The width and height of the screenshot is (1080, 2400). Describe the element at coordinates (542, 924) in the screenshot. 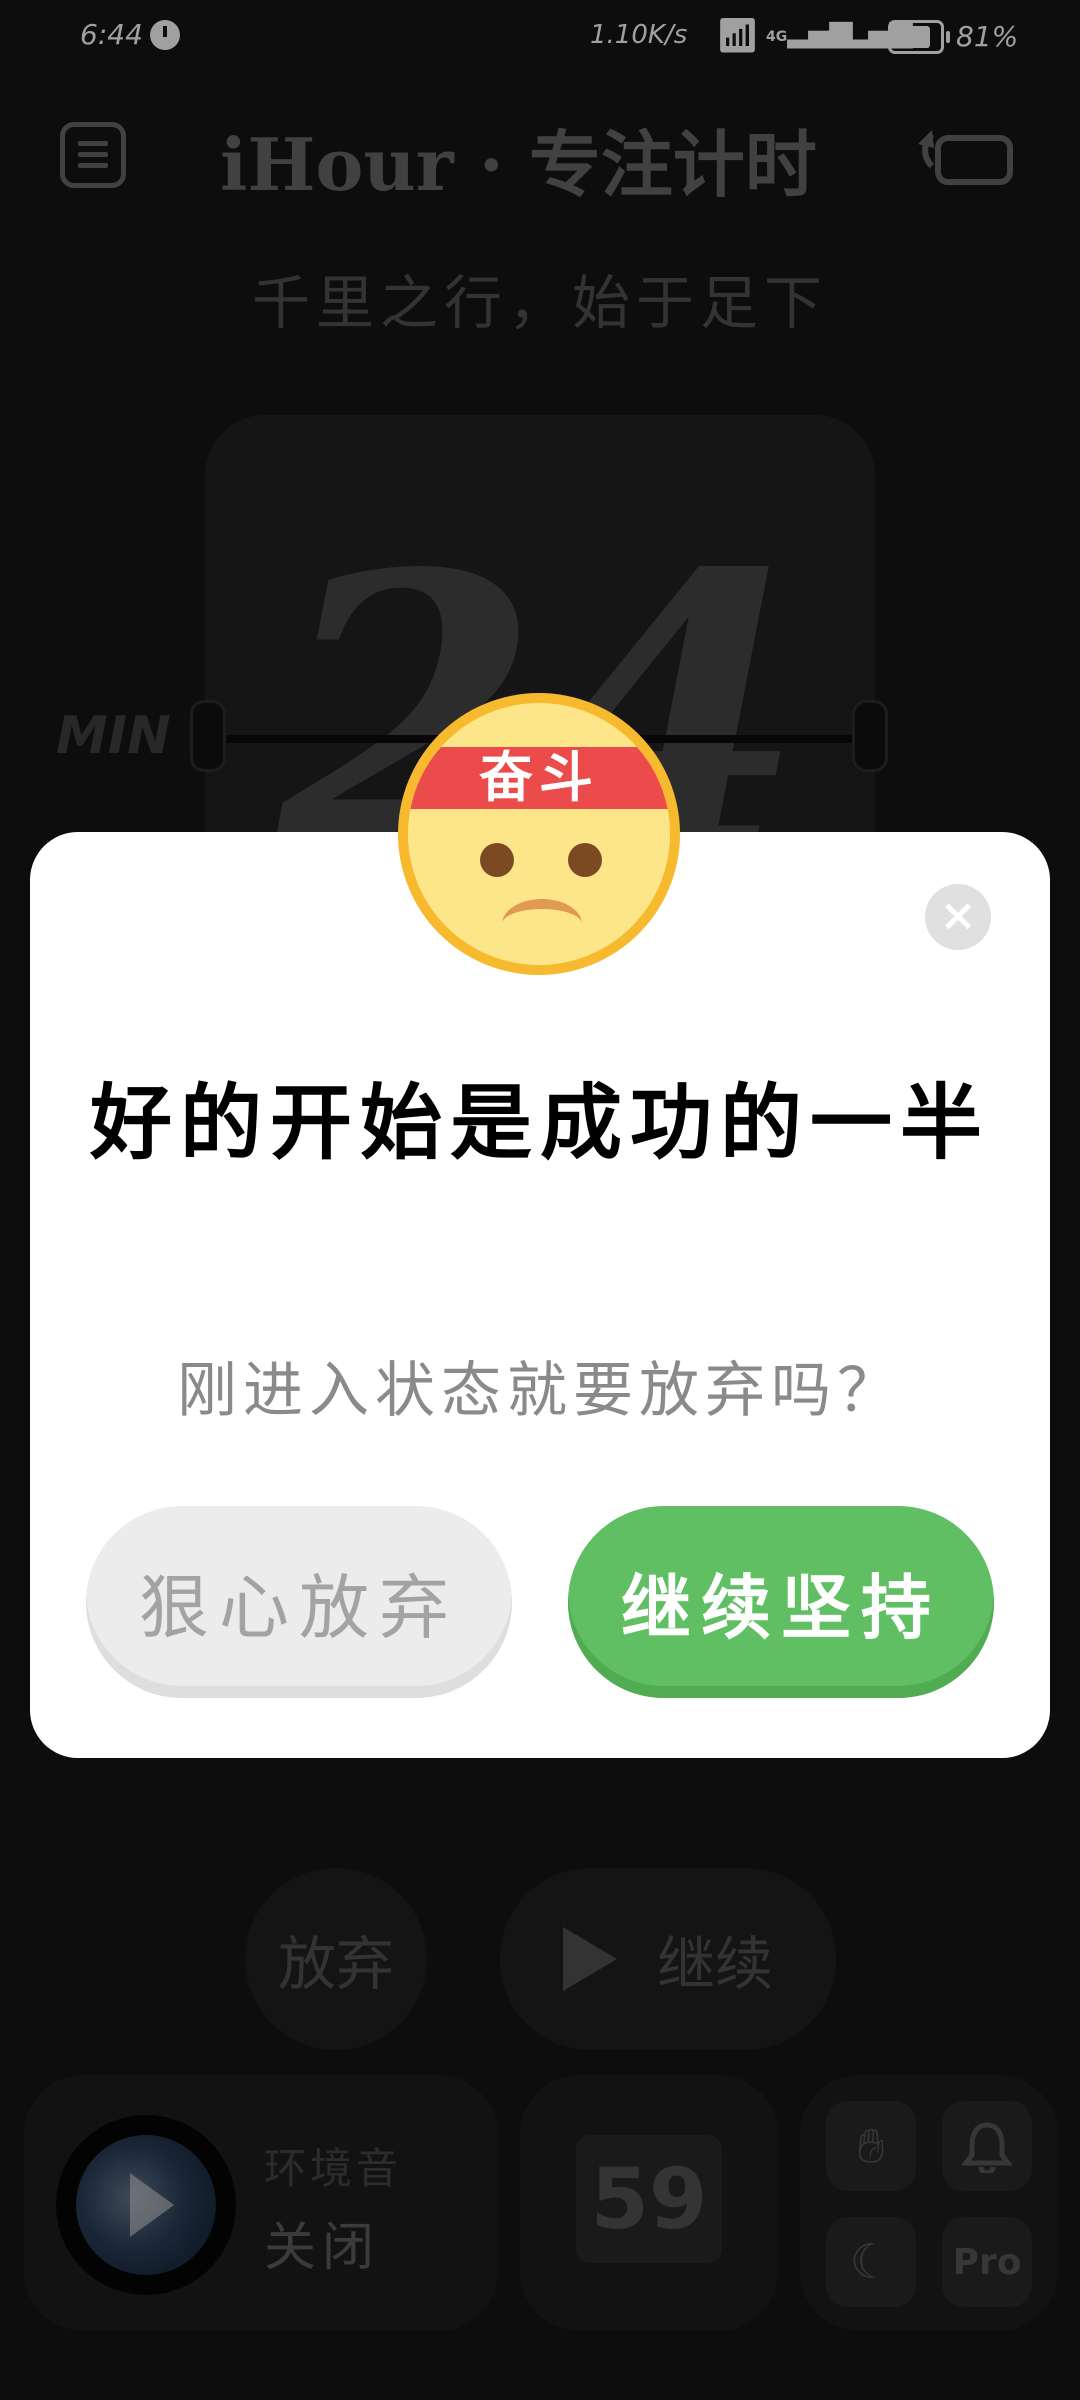

I see `frown-mouth` at that location.